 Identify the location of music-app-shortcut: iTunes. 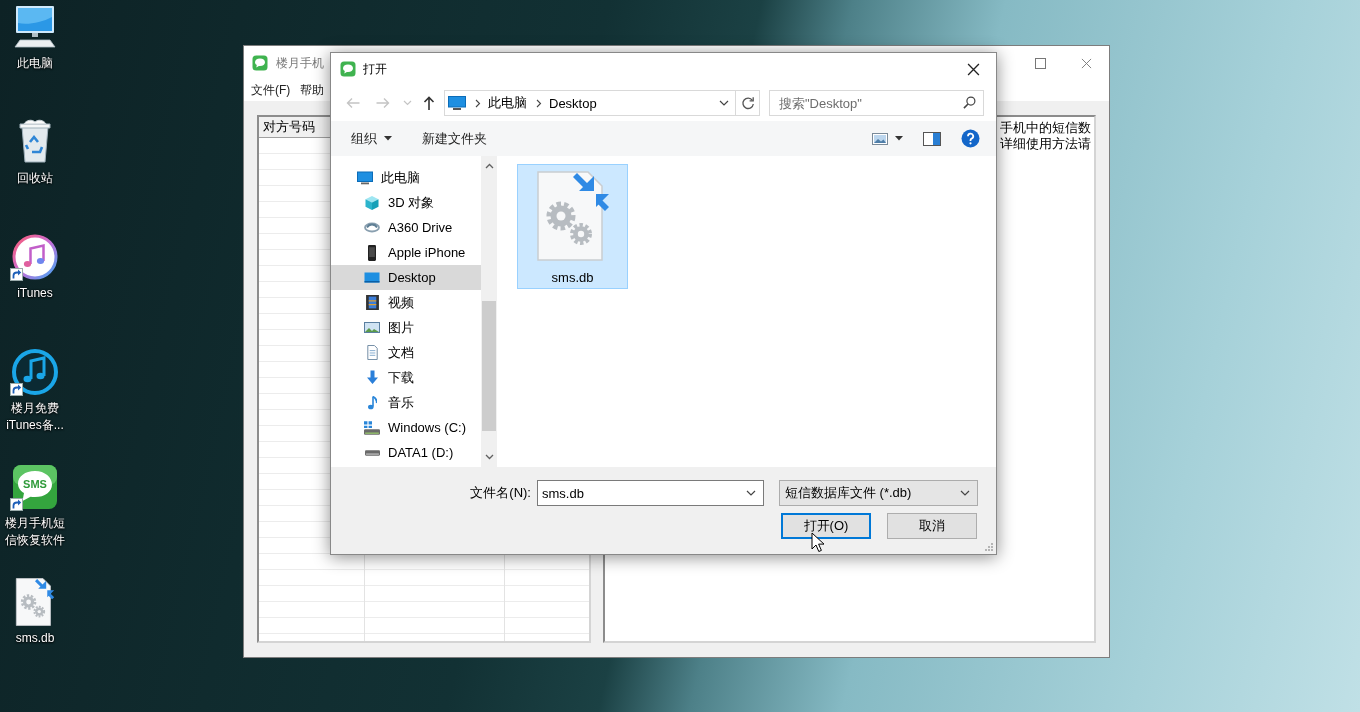
(35, 267).